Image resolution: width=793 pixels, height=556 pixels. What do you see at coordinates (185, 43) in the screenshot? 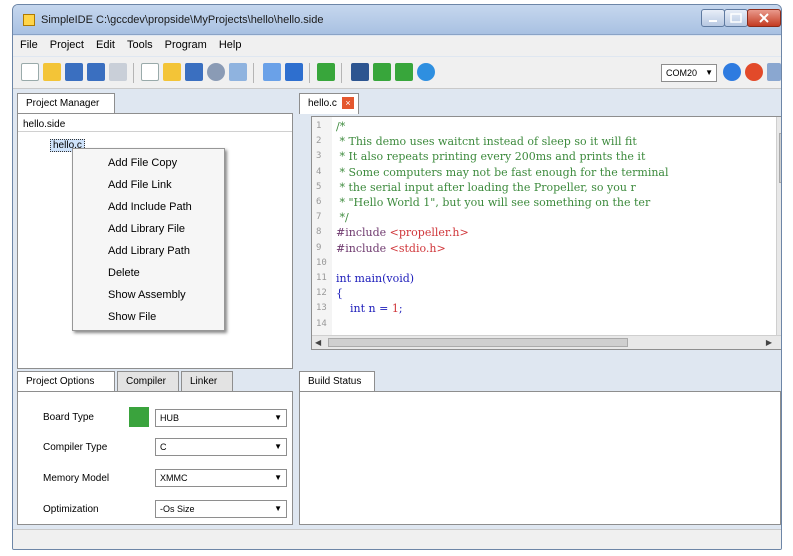
I see `menu-program: Program` at bounding box center [185, 43].